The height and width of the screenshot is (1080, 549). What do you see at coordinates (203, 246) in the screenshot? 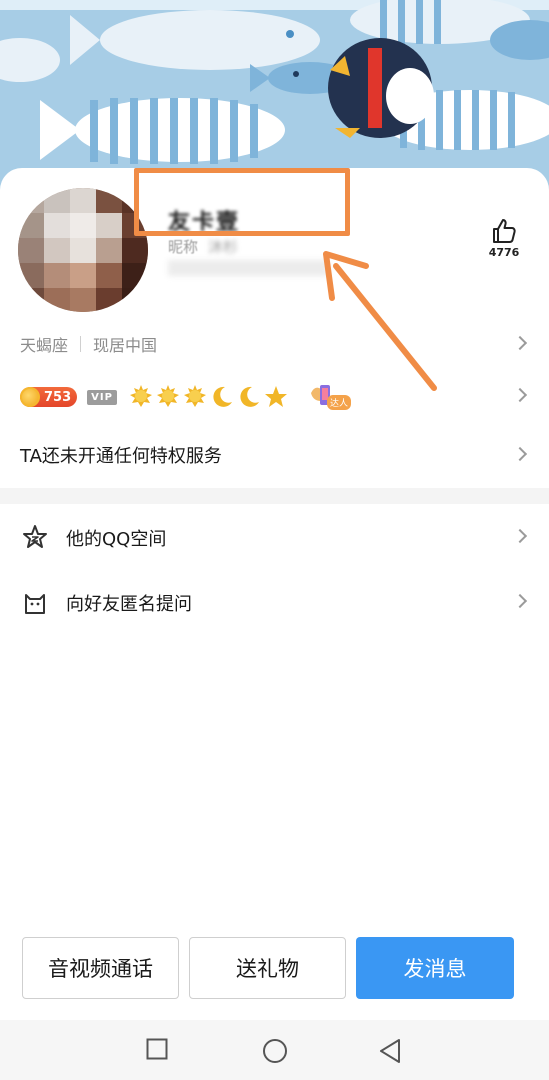
I see `nickname-row: 昵称 沐杉` at bounding box center [203, 246].